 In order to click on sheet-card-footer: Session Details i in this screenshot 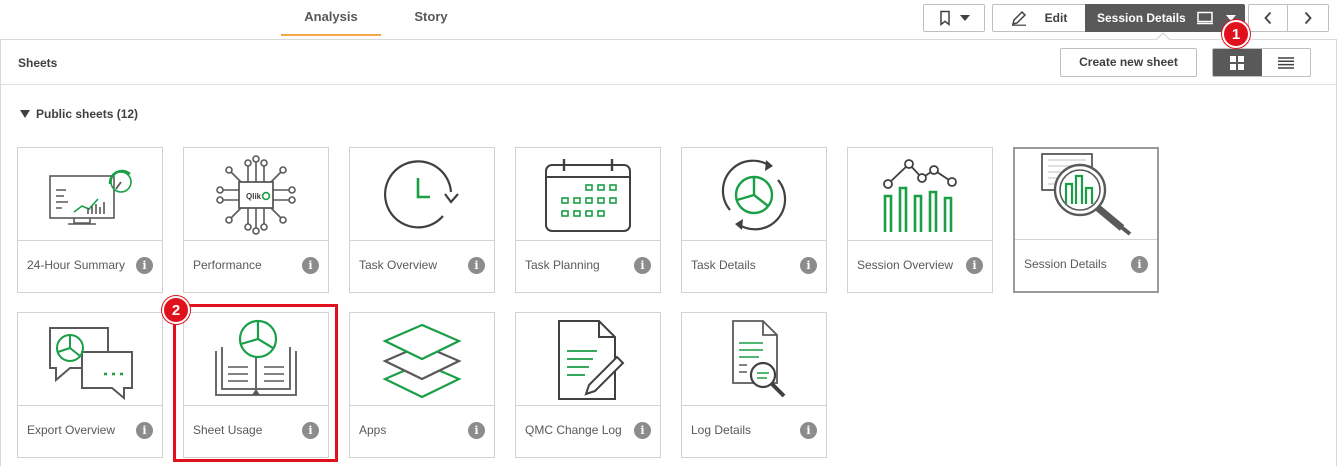, I will do `click(1086, 265)`.